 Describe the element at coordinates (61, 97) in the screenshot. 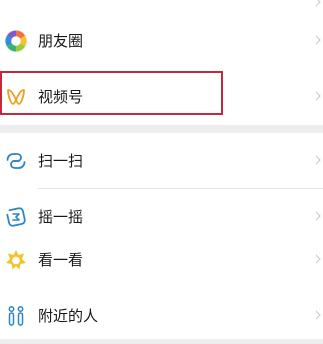

I see `menu-item-label: 视频号` at that location.